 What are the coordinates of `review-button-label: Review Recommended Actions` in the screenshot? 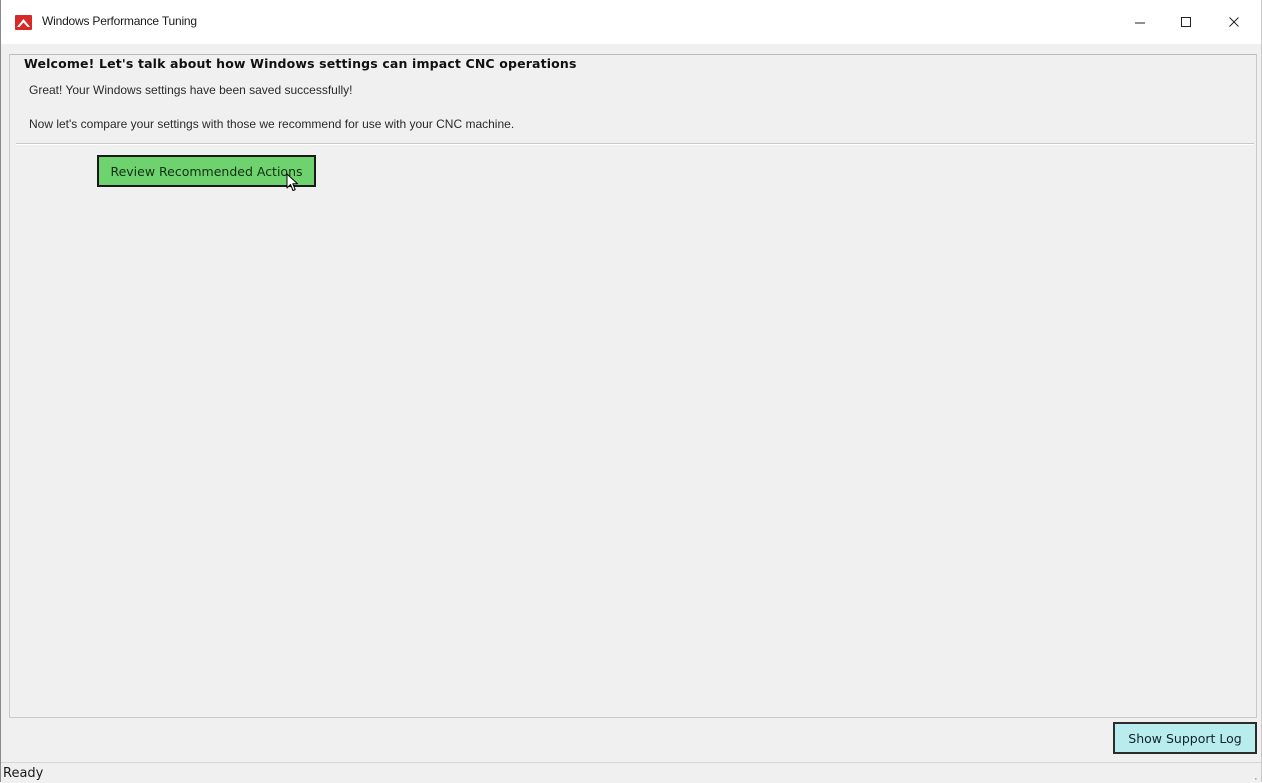 It's located at (206, 171).